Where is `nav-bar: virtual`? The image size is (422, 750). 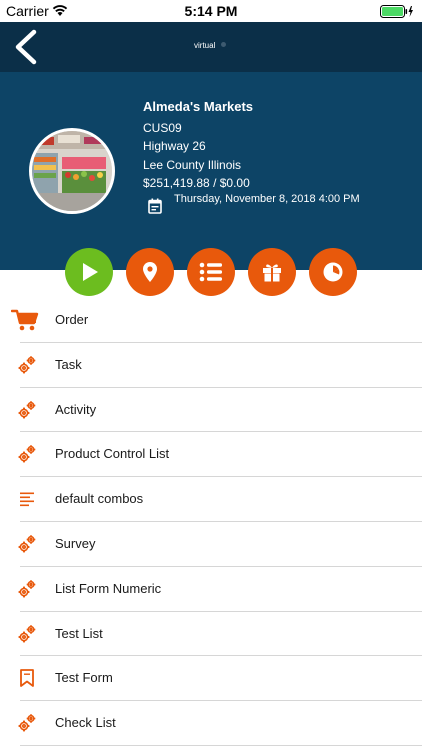
nav-bar: virtual is located at coordinates (211, 47).